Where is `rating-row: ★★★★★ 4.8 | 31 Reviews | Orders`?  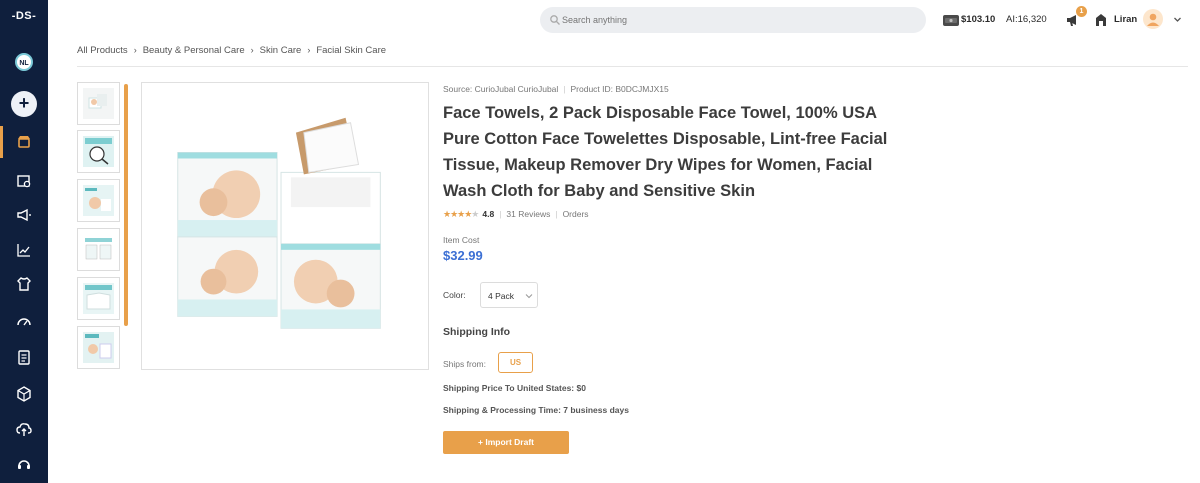
rating-row: ★★★★★ 4.8 | 31 Reviews | Orders is located at coordinates (516, 214).